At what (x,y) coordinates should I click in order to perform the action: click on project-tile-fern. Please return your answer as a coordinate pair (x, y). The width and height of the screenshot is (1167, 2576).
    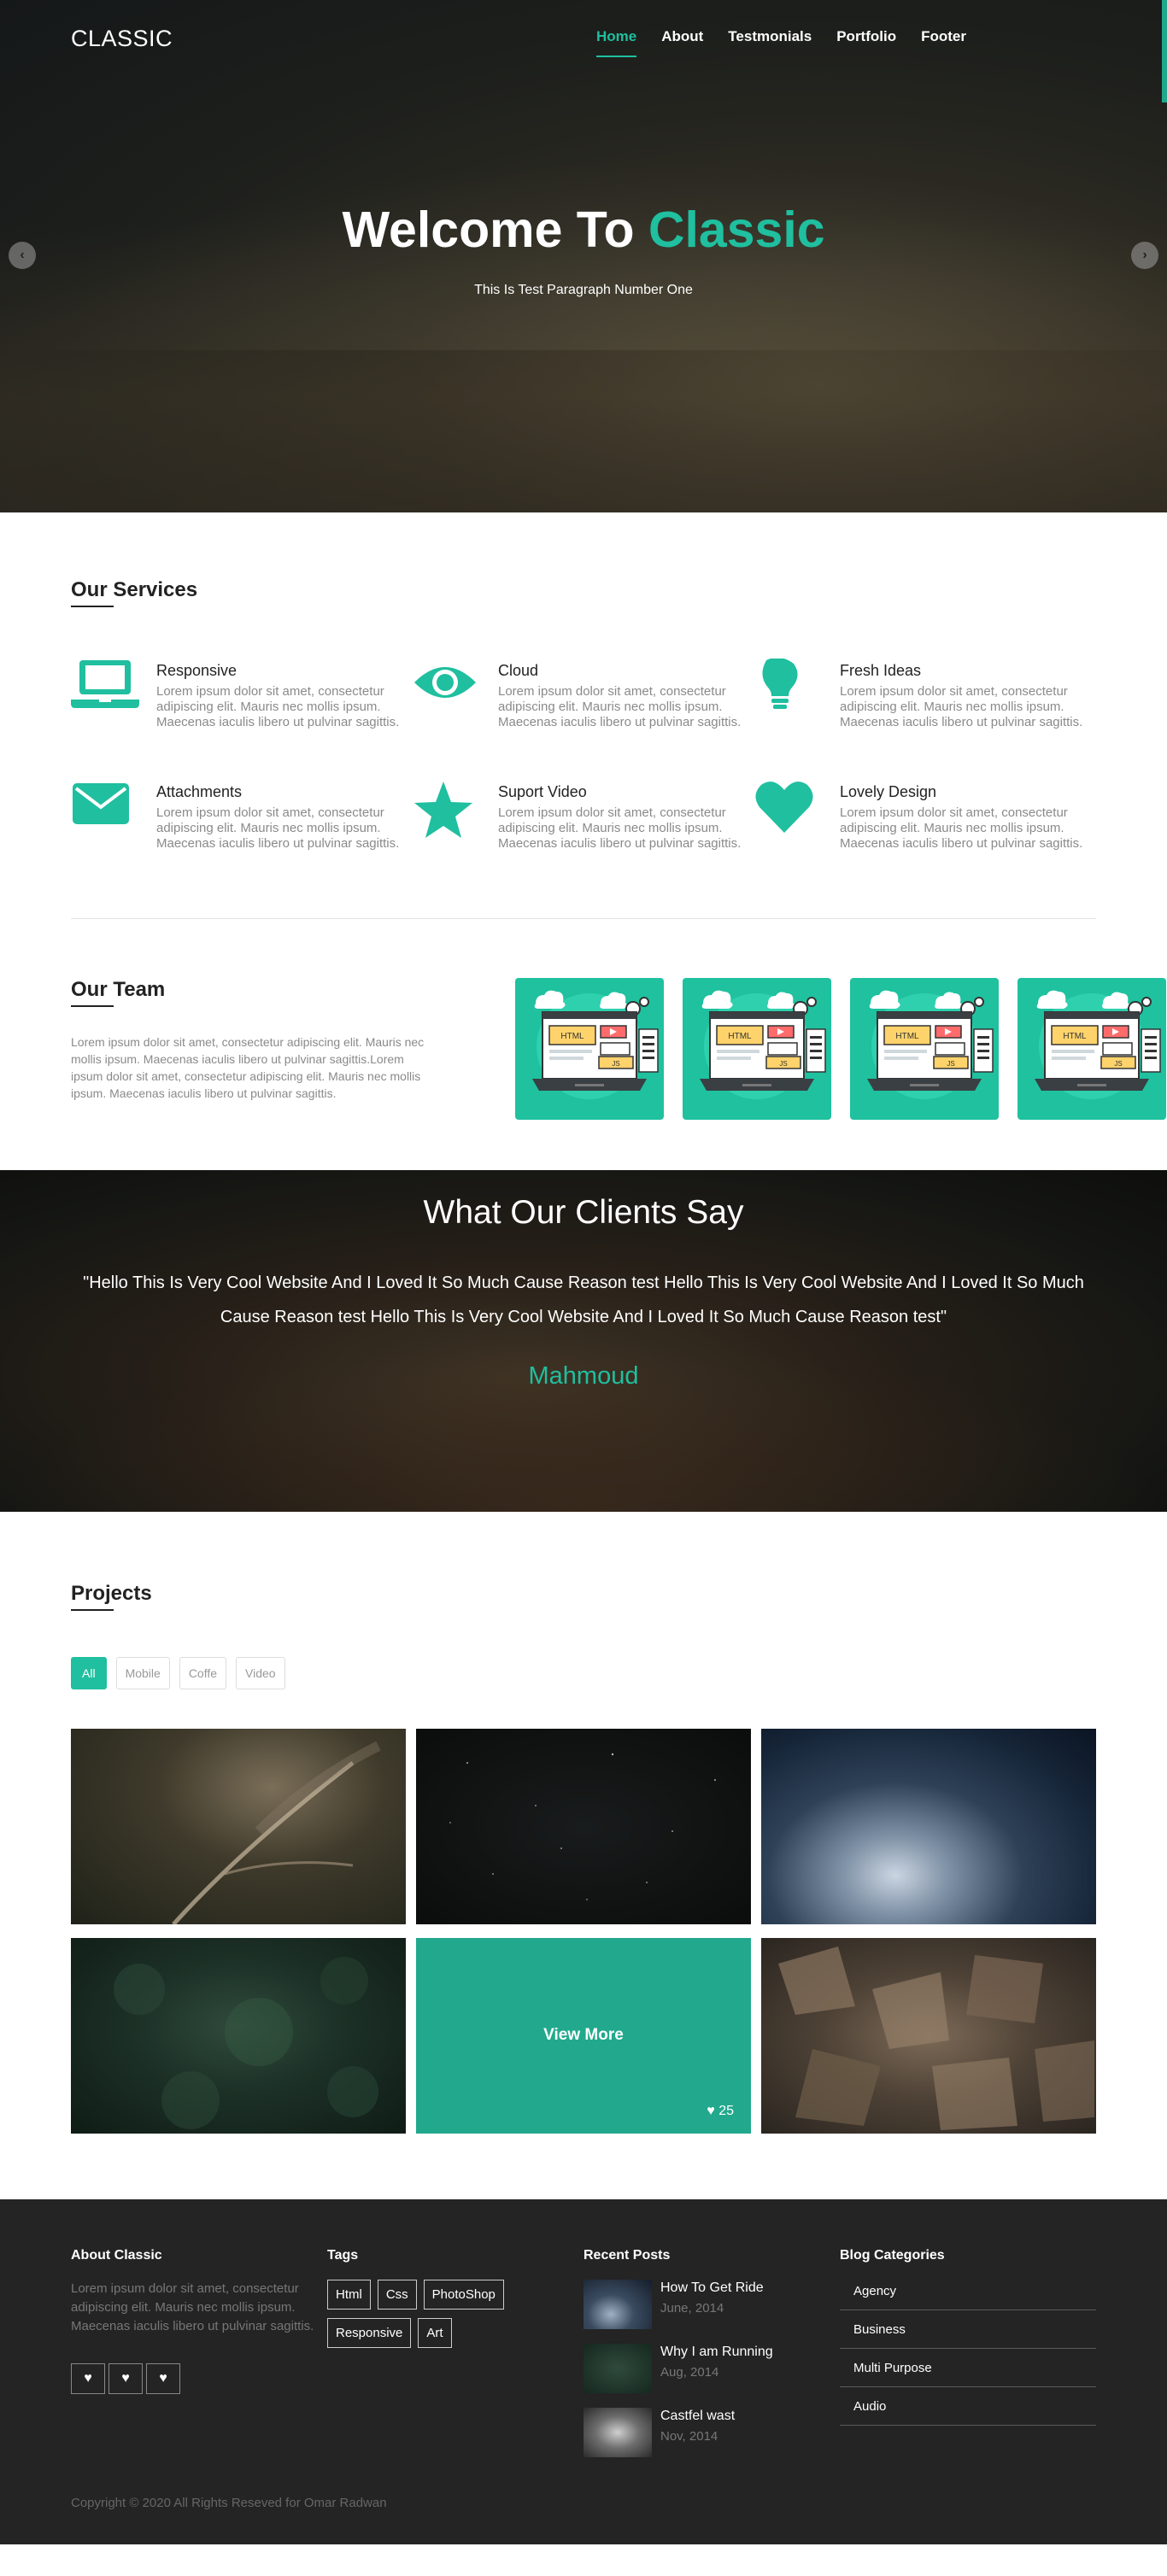
    Looking at the image, I should click on (238, 1827).